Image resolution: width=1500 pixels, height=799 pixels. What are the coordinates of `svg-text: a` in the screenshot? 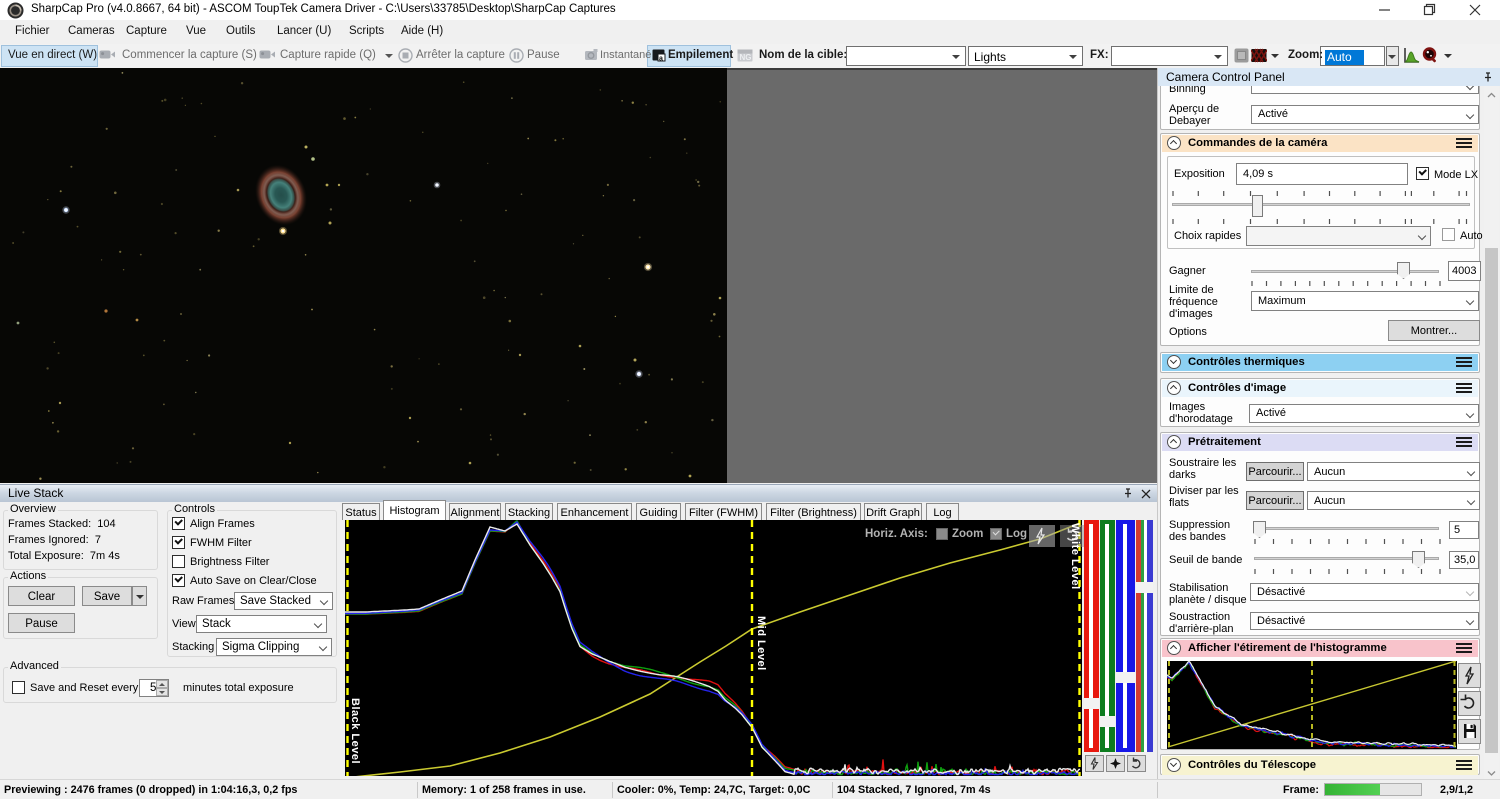 It's located at (661, 59).